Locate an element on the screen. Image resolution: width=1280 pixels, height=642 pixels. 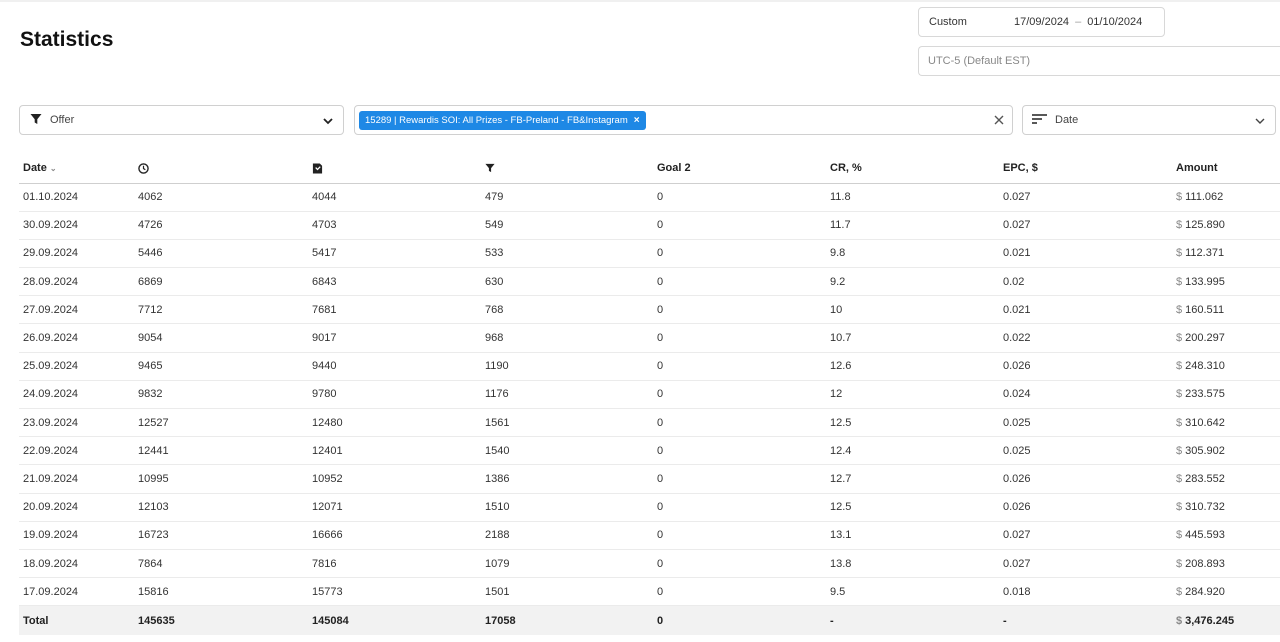
table-row: 28.09.2024 6869 6843 630 0 9.2 0.02 $133.995 is located at coordinates (649, 282).